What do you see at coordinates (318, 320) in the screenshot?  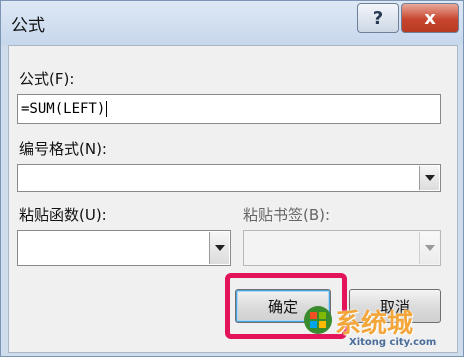 I see `windows-logo-icon` at bounding box center [318, 320].